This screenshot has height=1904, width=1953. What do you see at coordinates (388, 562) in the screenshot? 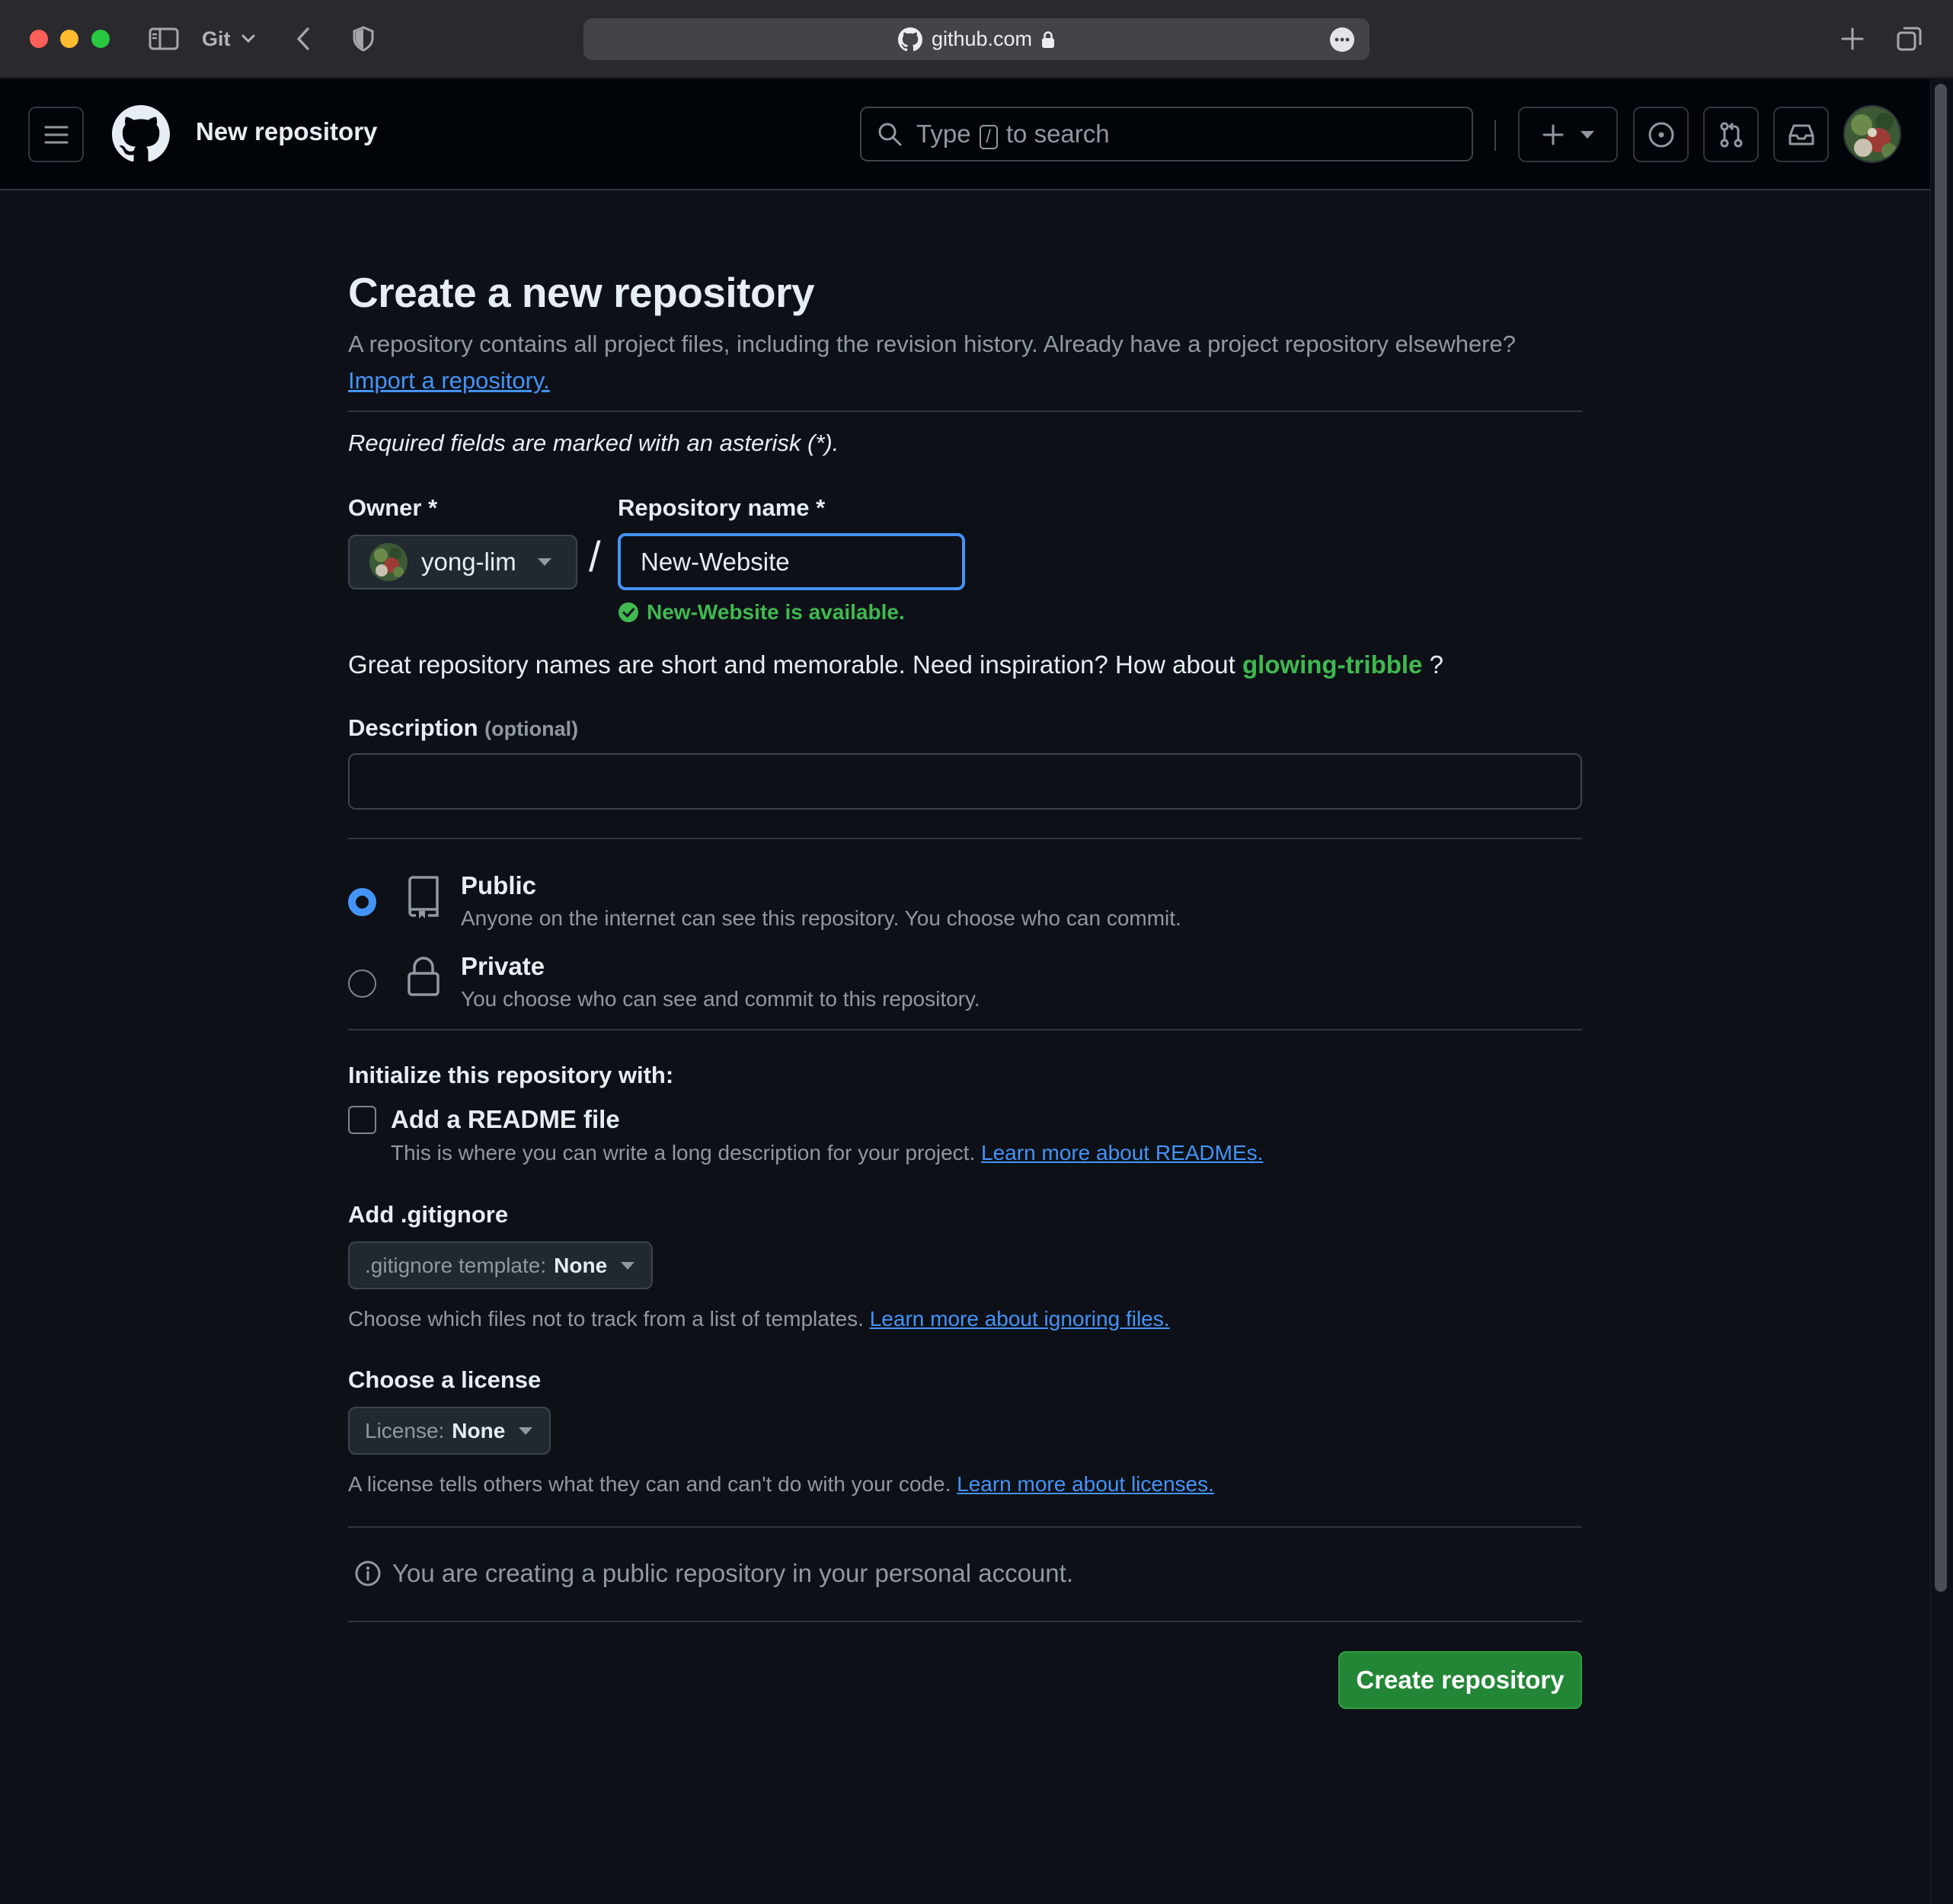
I see `owner-avatar` at bounding box center [388, 562].